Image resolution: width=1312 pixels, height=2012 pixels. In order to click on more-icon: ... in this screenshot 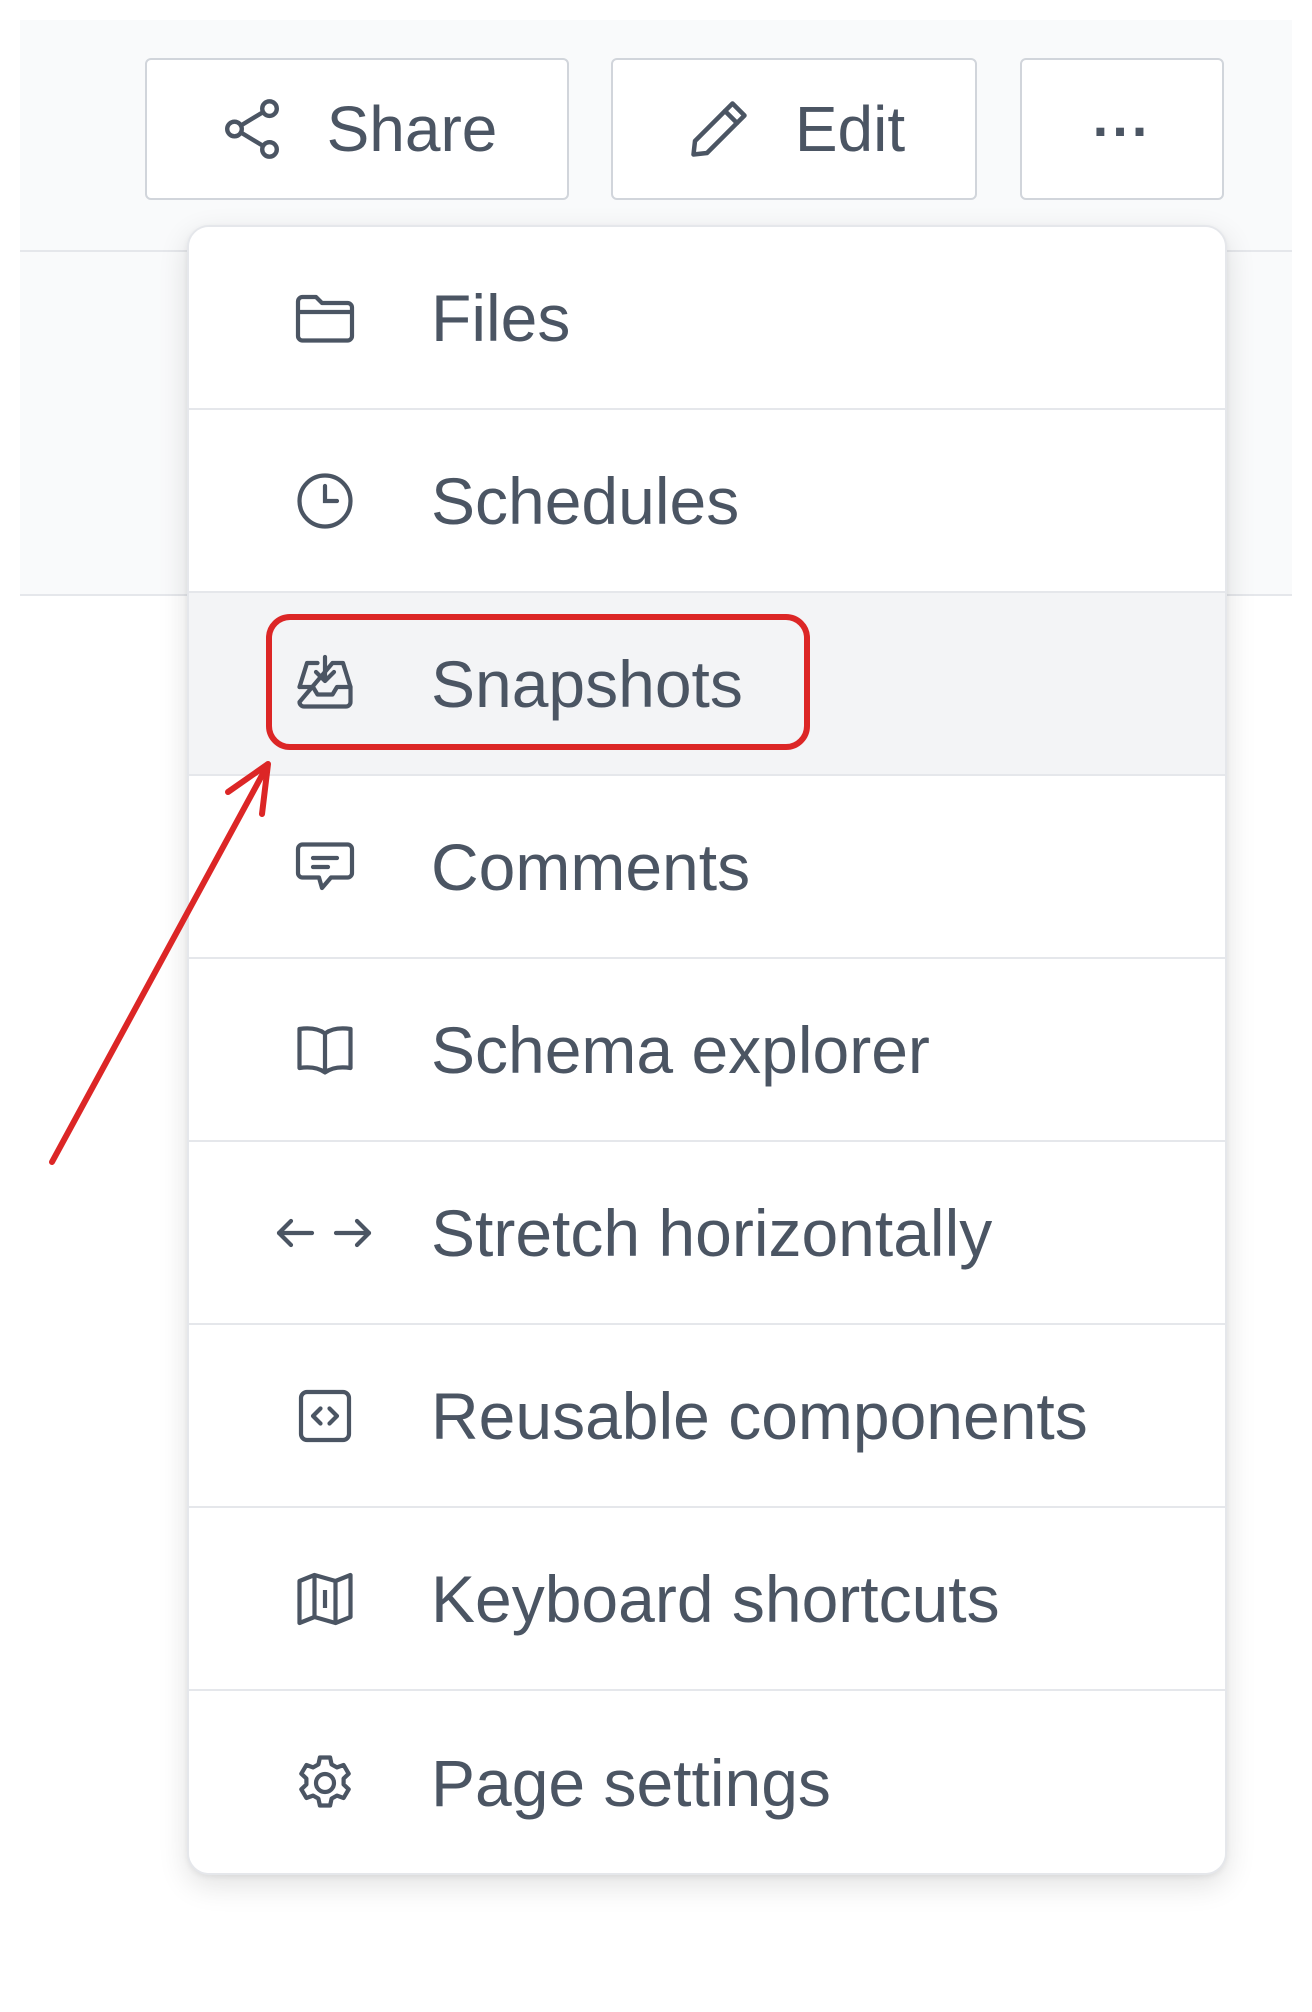, I will do `click(1122, 116)`.